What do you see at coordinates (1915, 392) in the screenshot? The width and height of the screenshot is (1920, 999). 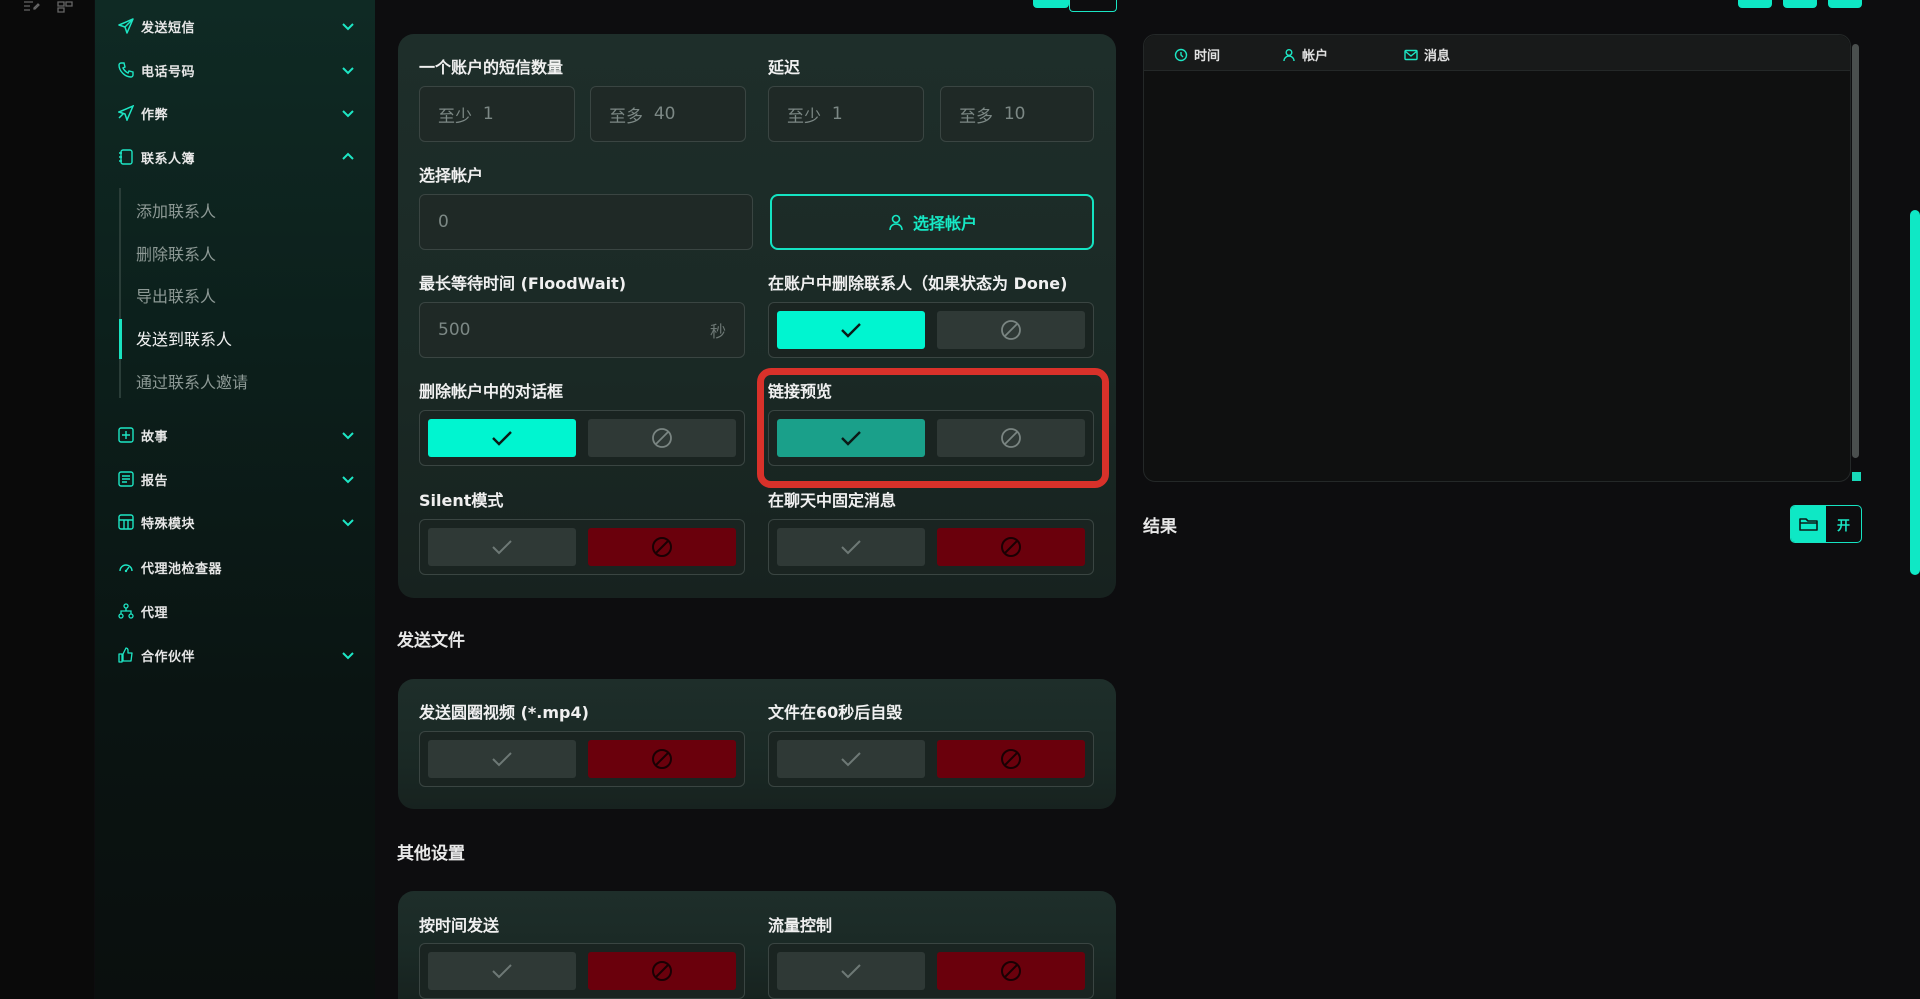 I see `page-scrollbar-thumb` at bounding box center [1915, 392].